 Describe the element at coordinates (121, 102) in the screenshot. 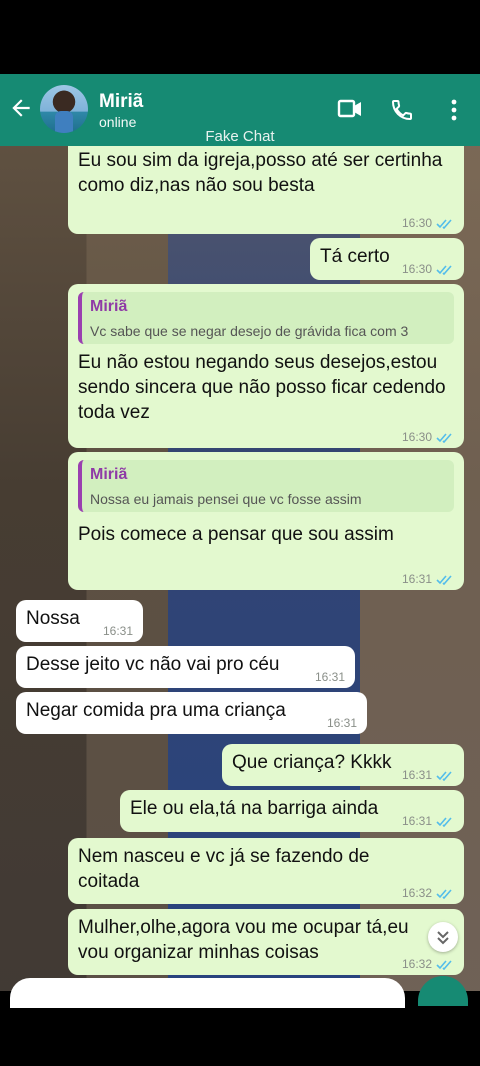

I see `contact-name: Miriã` at that location.